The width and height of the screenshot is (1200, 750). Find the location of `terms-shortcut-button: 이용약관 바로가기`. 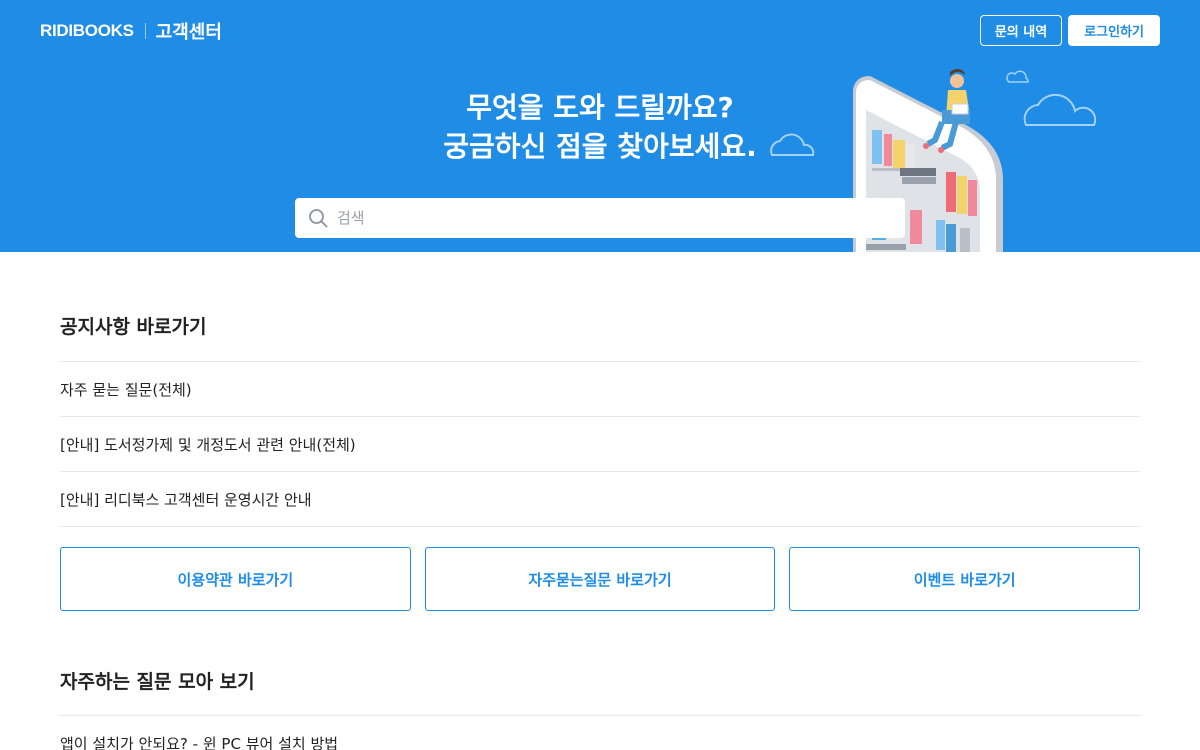

terms-shortcut-button: 이용약관 바로가기 is located at coordinates (235, 579).